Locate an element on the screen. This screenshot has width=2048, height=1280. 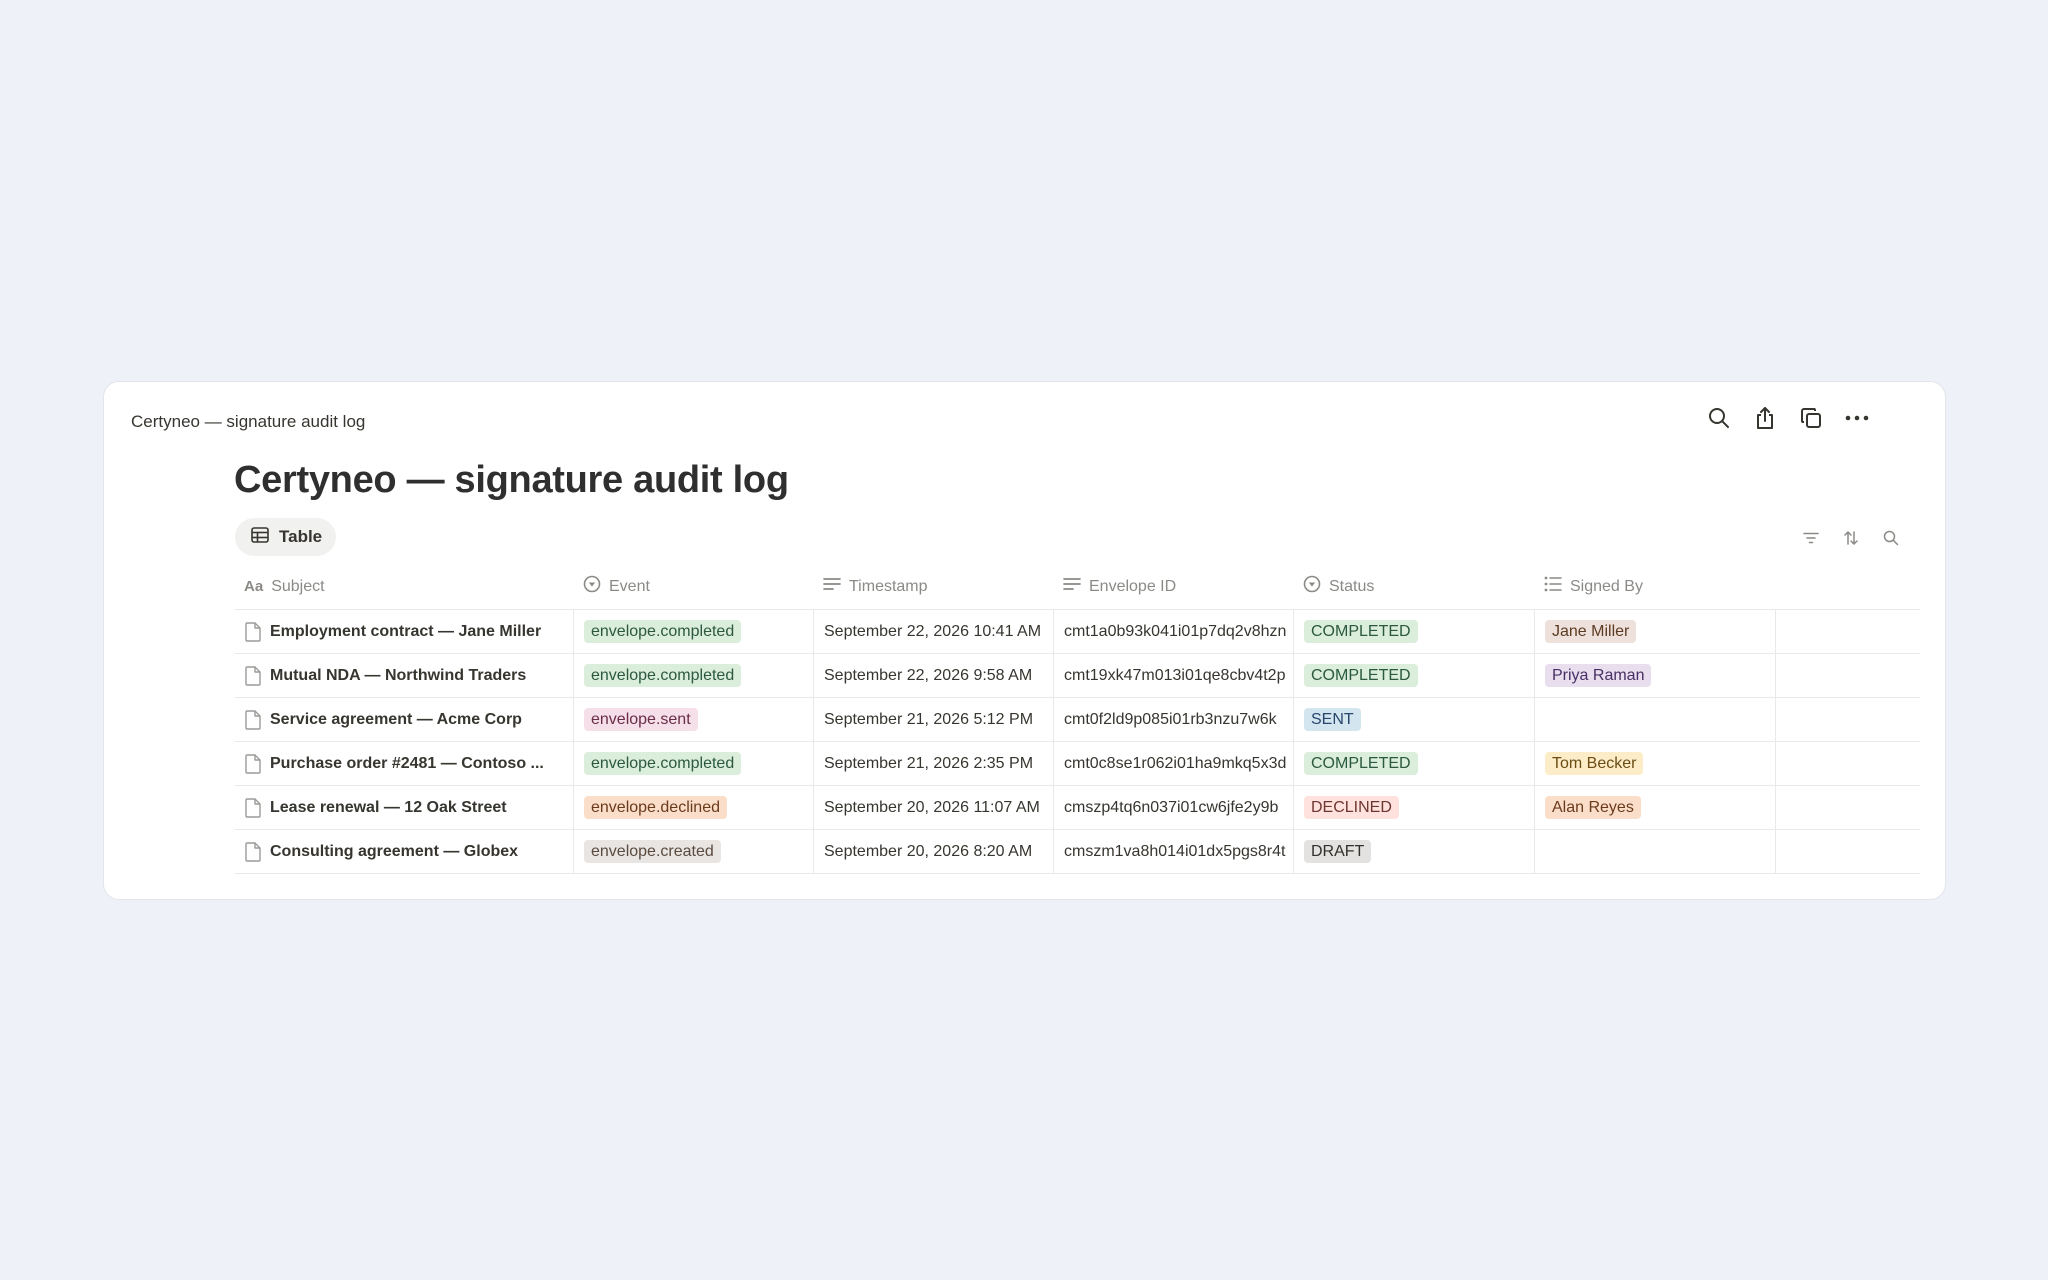
cell-timestamp: September 20, 2026 8:20 AM is located at coordinates (934, 851).